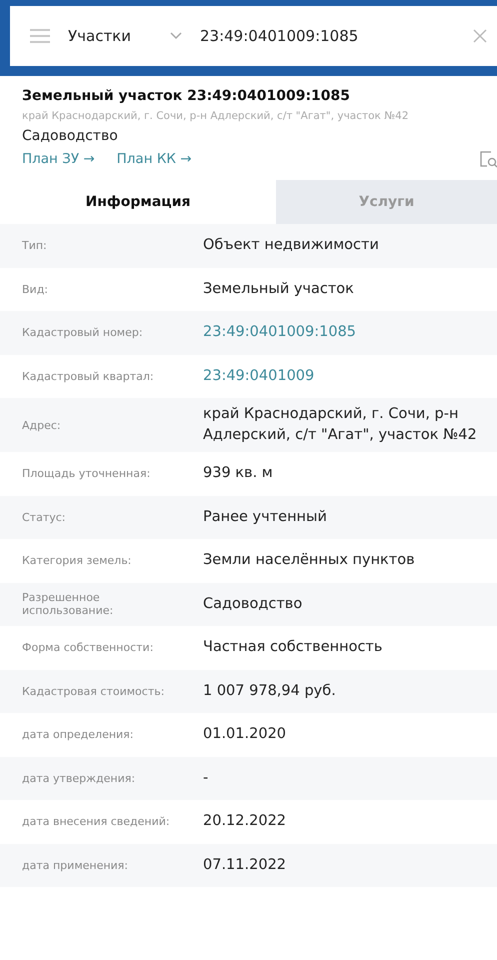 The image size is (497, 960). I want to click on category-select: Участки, so click(125, 36).